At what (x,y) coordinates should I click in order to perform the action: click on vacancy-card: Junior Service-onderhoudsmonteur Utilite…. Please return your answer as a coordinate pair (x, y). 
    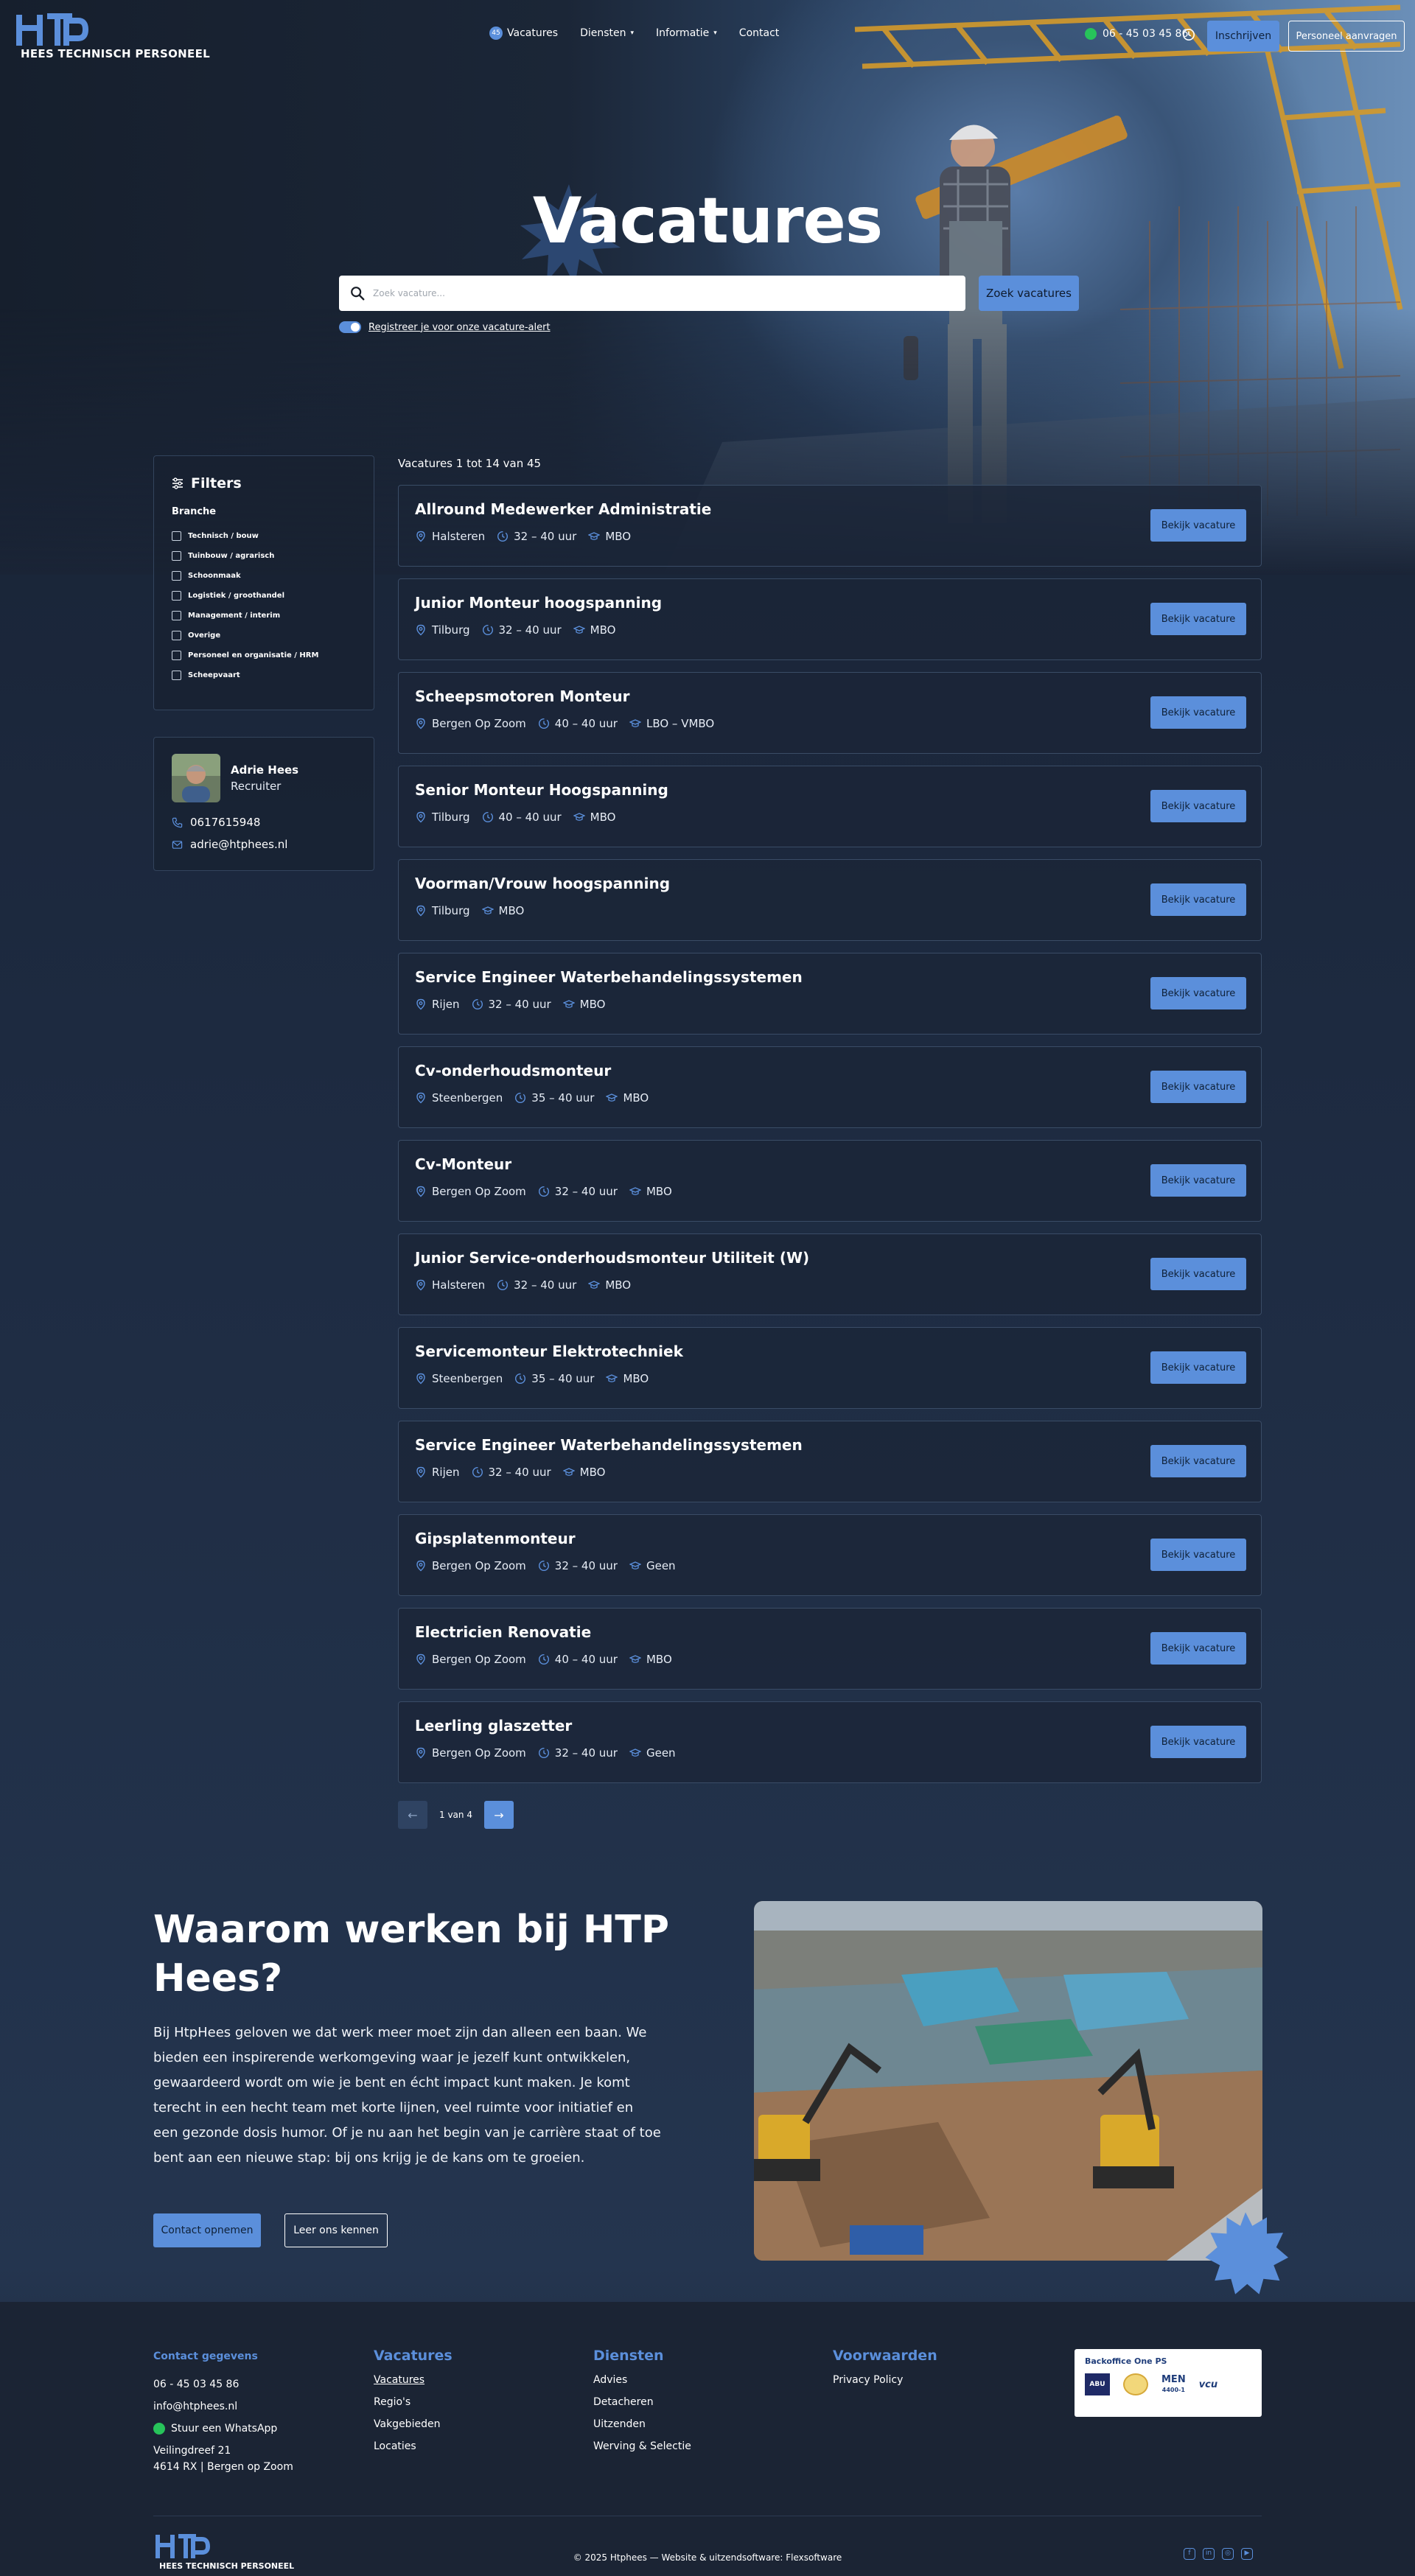
    Looking at the image, I should click on (830, 1274).